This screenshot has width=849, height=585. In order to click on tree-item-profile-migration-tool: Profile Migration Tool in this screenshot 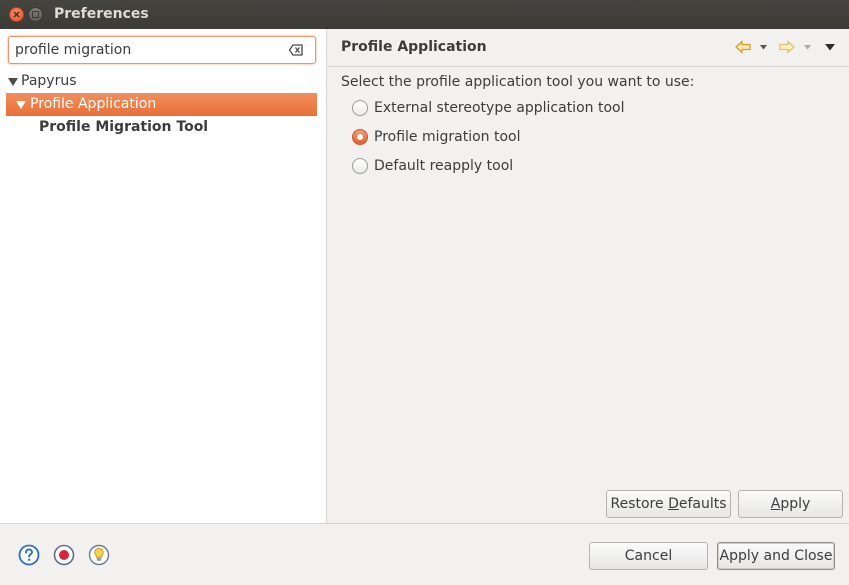, I will do `click(161, 127)`.